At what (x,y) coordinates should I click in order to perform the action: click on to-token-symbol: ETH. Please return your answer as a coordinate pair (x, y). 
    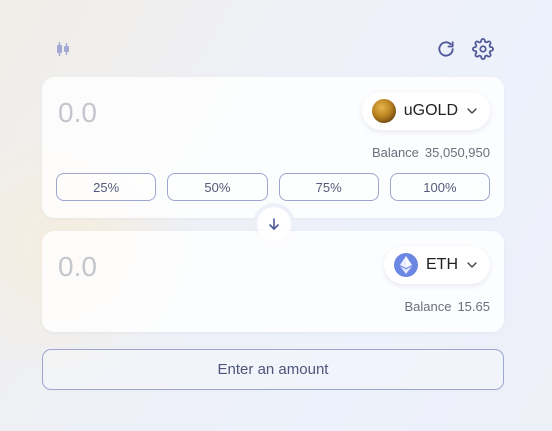
    Looking at the image, I should click on (442, 264).